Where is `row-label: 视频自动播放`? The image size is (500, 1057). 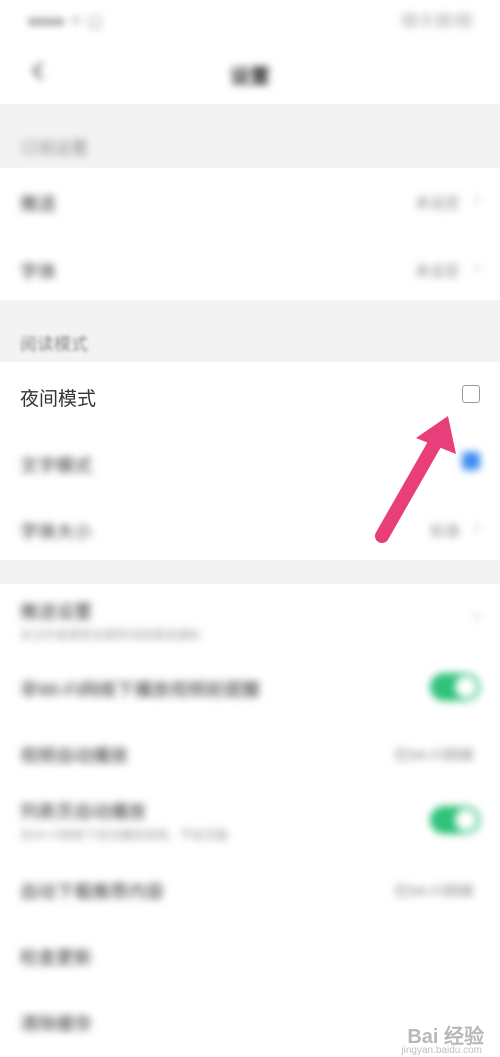
row-label: 视频自动播放 is located at coordinates (74, 756).